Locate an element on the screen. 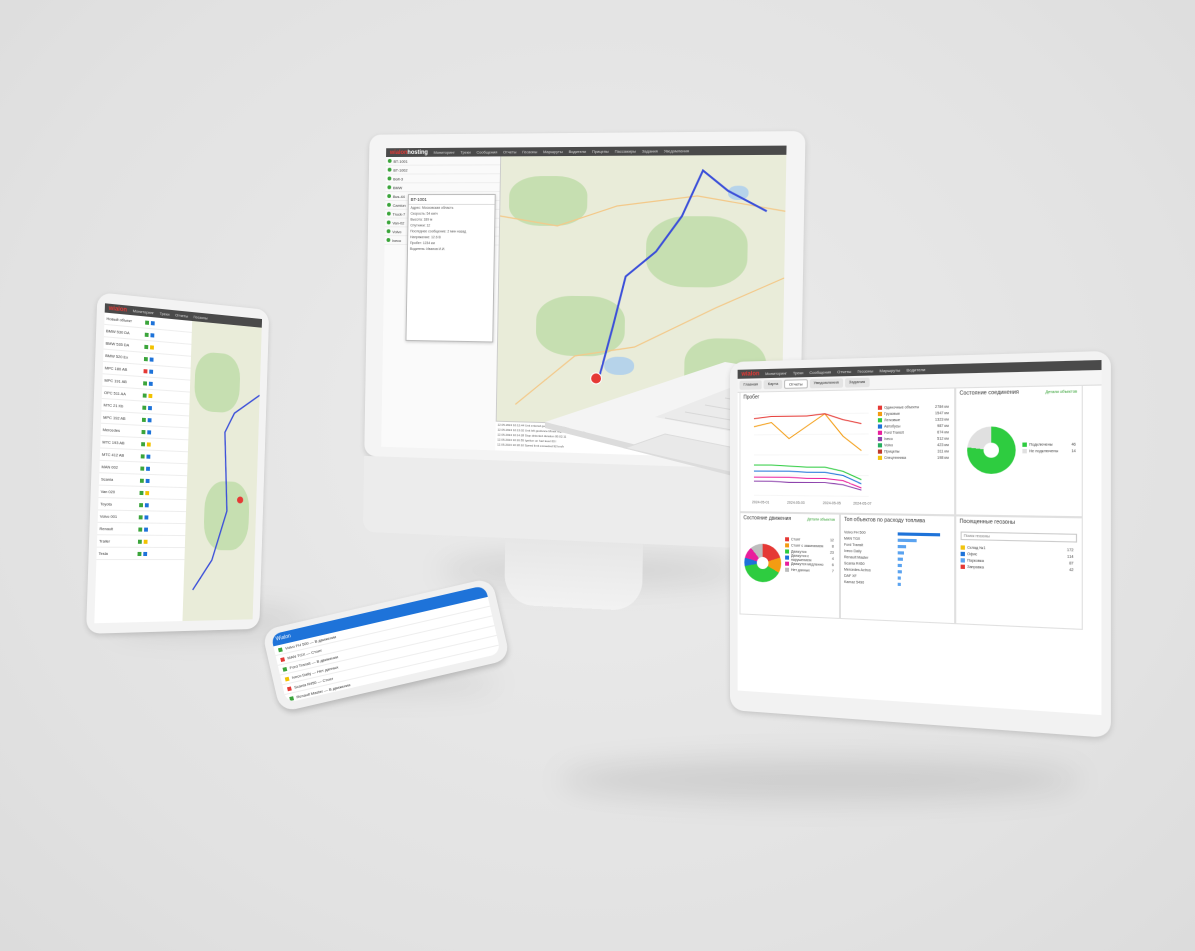 This screenshot has width=1195, height=951. geofence-search-input is located at coordinates (1019, 537).